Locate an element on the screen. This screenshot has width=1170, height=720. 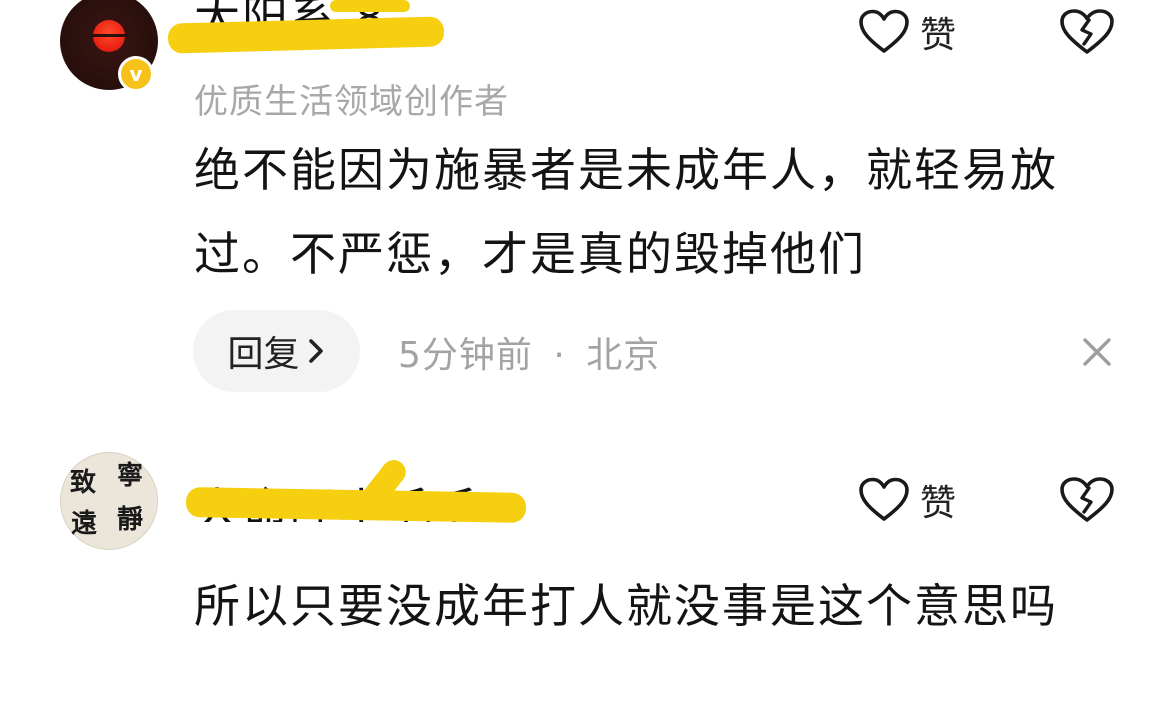
close-x-icon is located at coordinates (1097, 352).